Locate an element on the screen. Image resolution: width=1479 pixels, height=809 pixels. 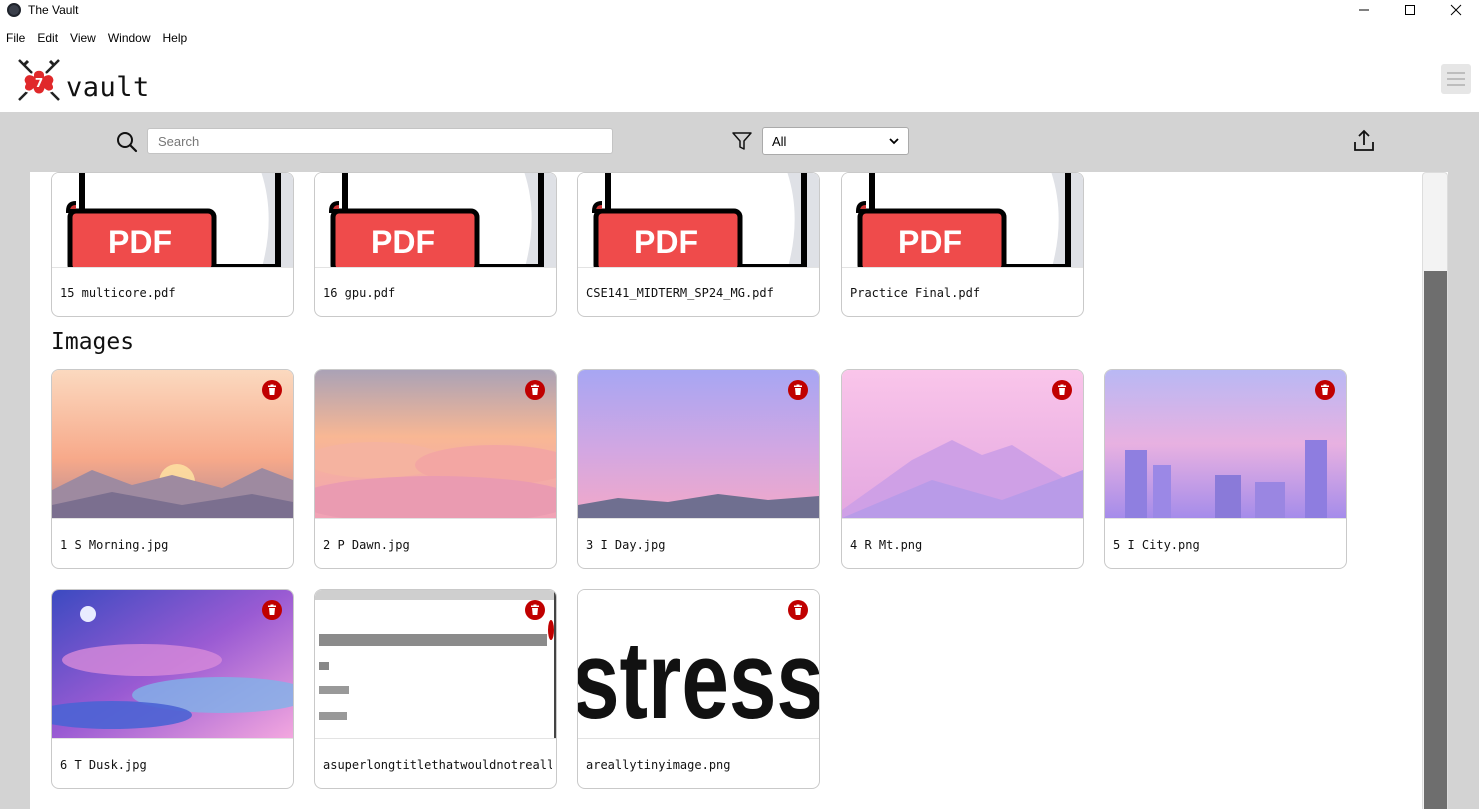
vault-logo-icon: 7 is located at coordinates (39, 80).